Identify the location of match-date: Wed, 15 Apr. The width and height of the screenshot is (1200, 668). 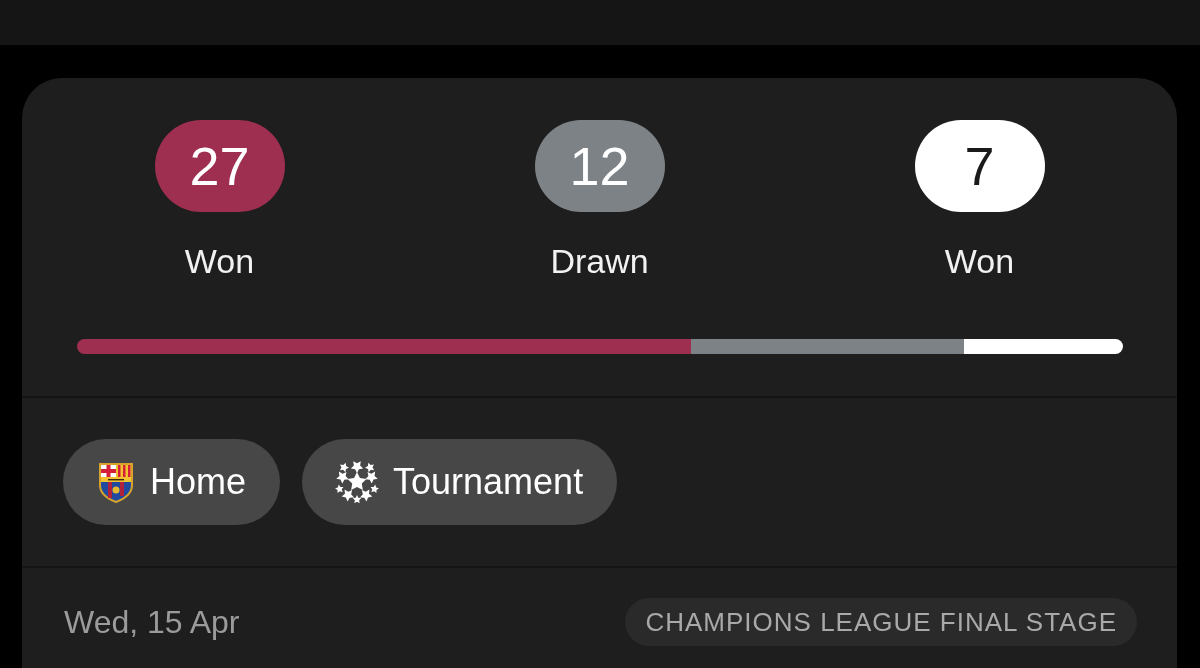
(152, 622).